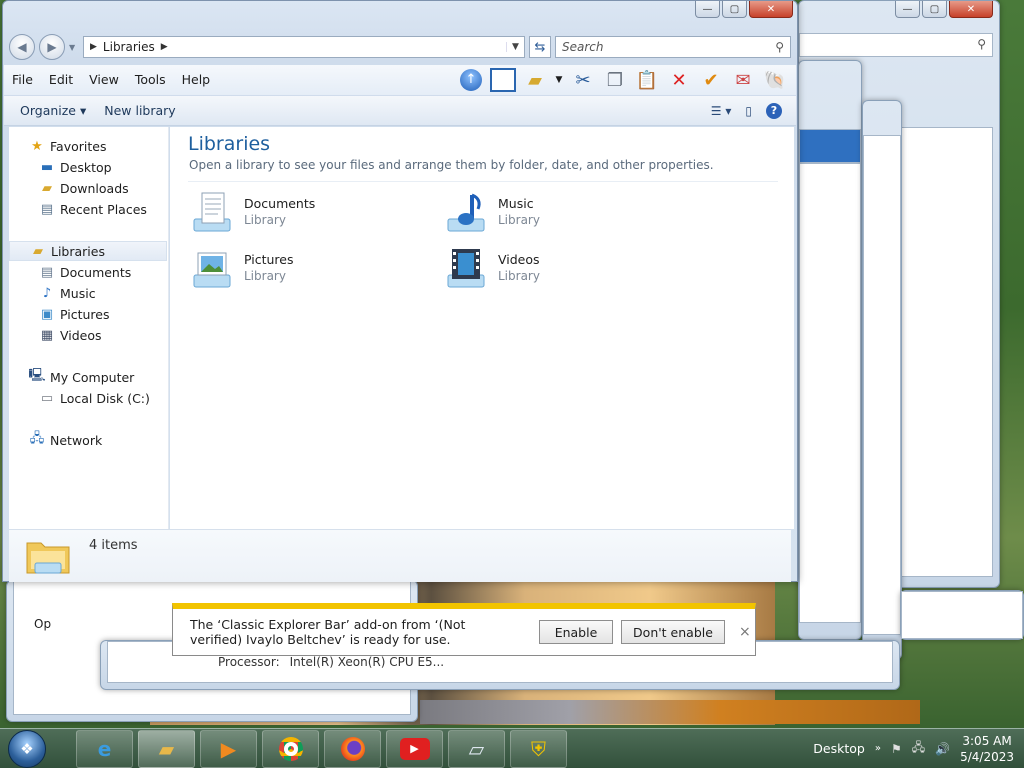 The height and width of the screenshot is (768, 1024). What do you see at coordinates (987, 749) in the screenshot?
I see `clock: 3:05 AM 5/4/2023` at bounding box center [987, 749].